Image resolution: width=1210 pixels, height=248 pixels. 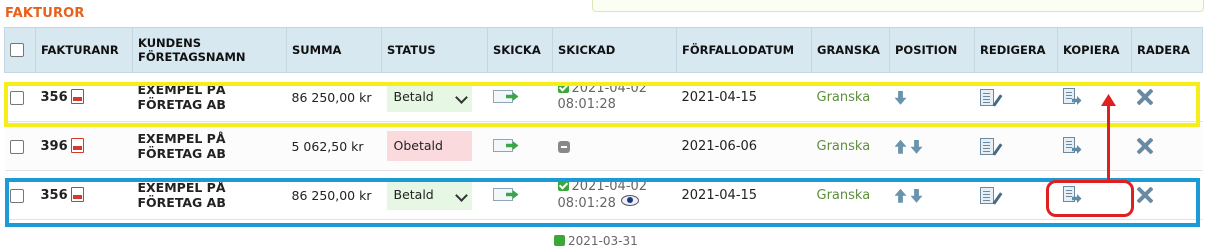 What do you see at coordinates (932, 50) in the screenshot?
I see `header-position: POSITION` at bounding box center [932, 50].